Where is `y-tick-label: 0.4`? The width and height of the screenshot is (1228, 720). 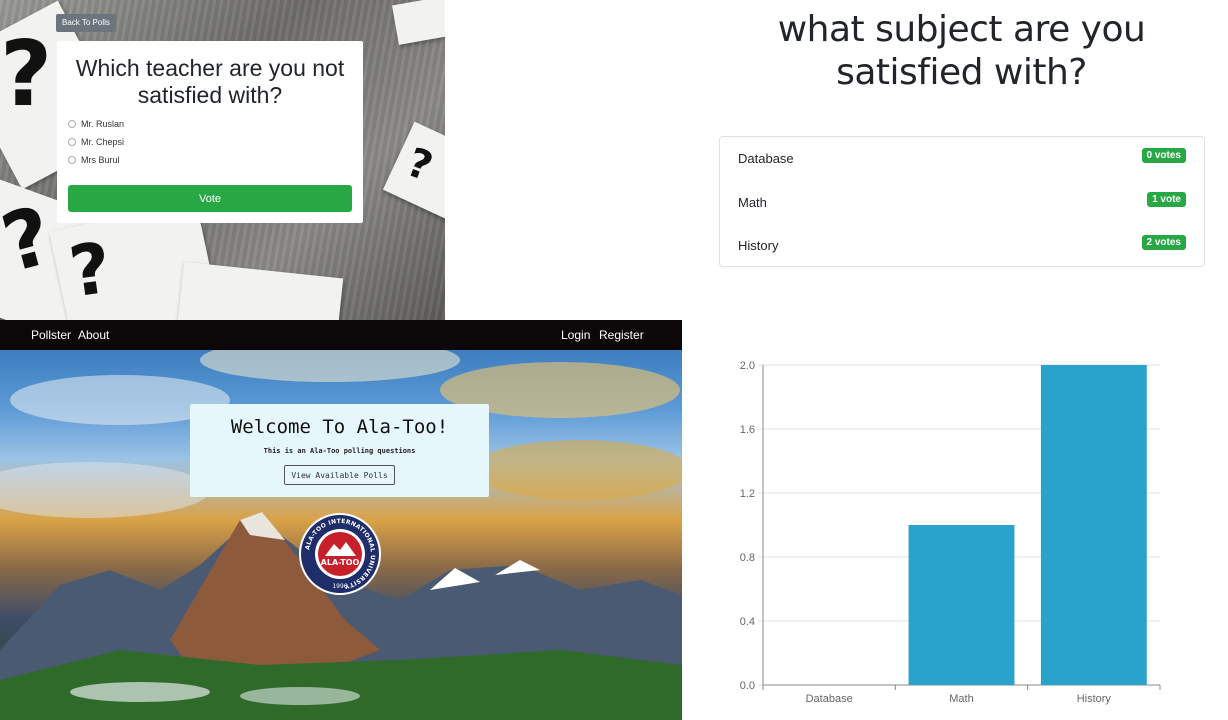
y-tick-label: 0.4 is located at coordinates (747, 622).